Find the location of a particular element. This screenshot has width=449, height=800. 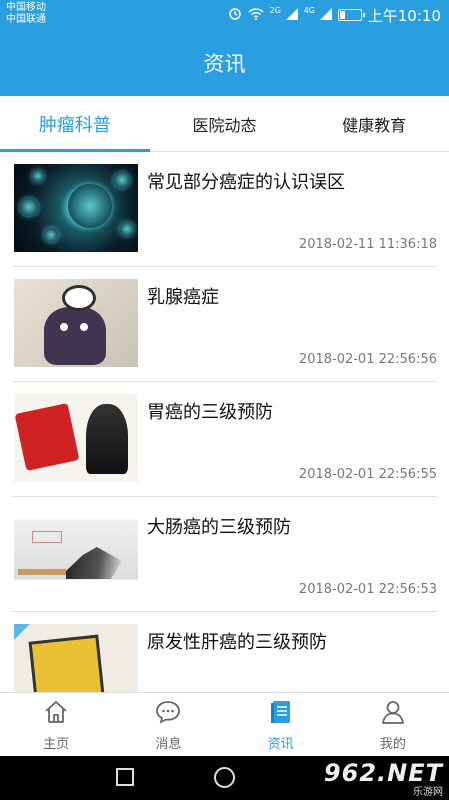

news-title: 大肠癌的三级预防 is located at coordinates (219, 527).